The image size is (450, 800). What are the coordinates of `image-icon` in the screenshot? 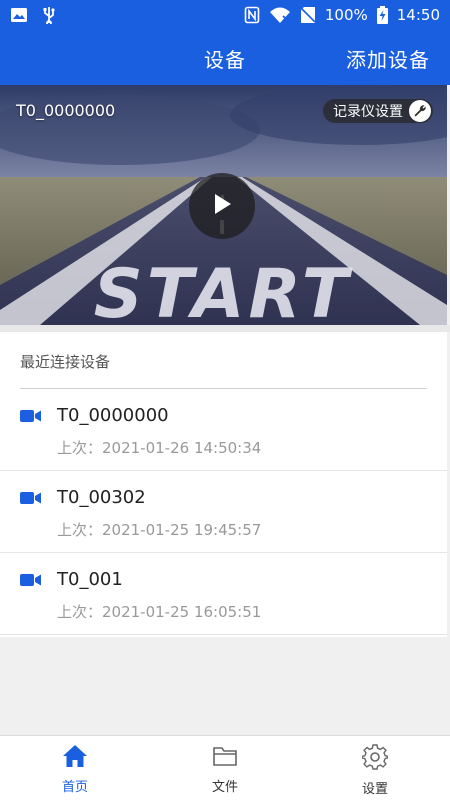 It's located at (19, 15).